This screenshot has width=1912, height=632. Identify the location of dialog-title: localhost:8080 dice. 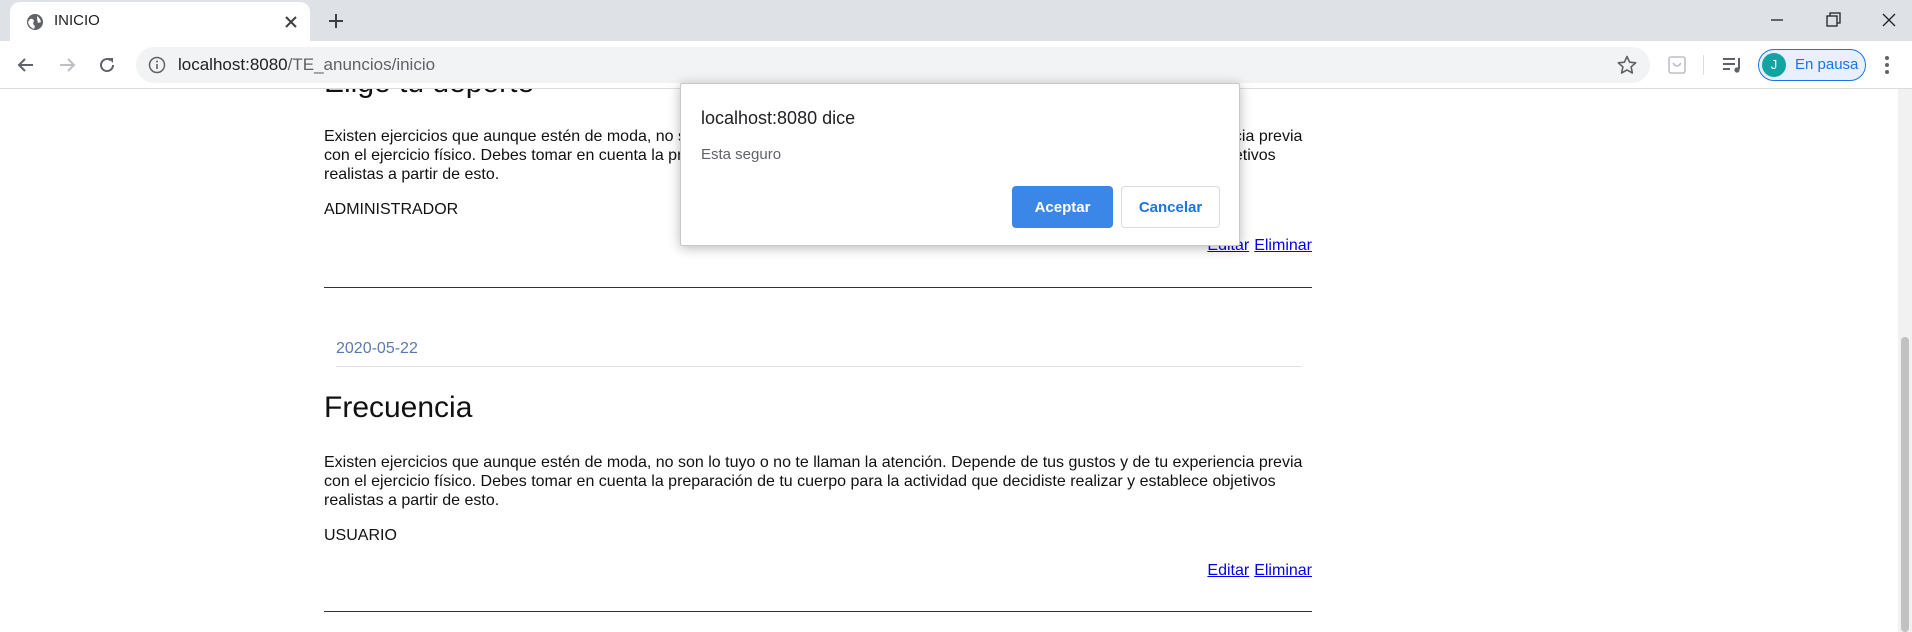
(778, 118).